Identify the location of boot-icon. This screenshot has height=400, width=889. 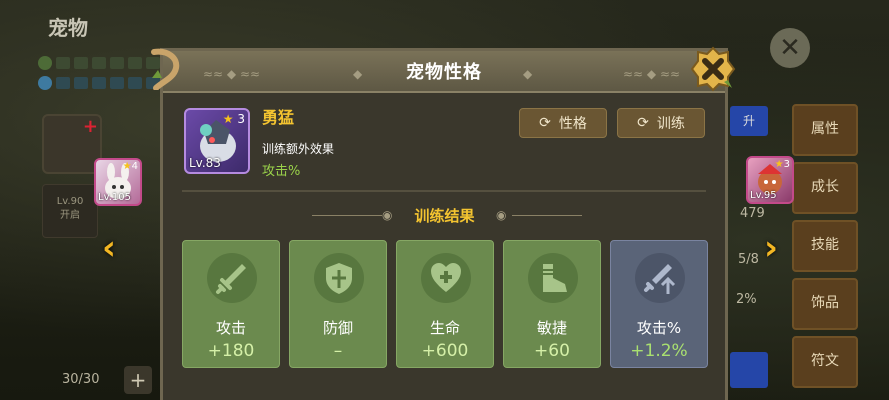
(555, 278).